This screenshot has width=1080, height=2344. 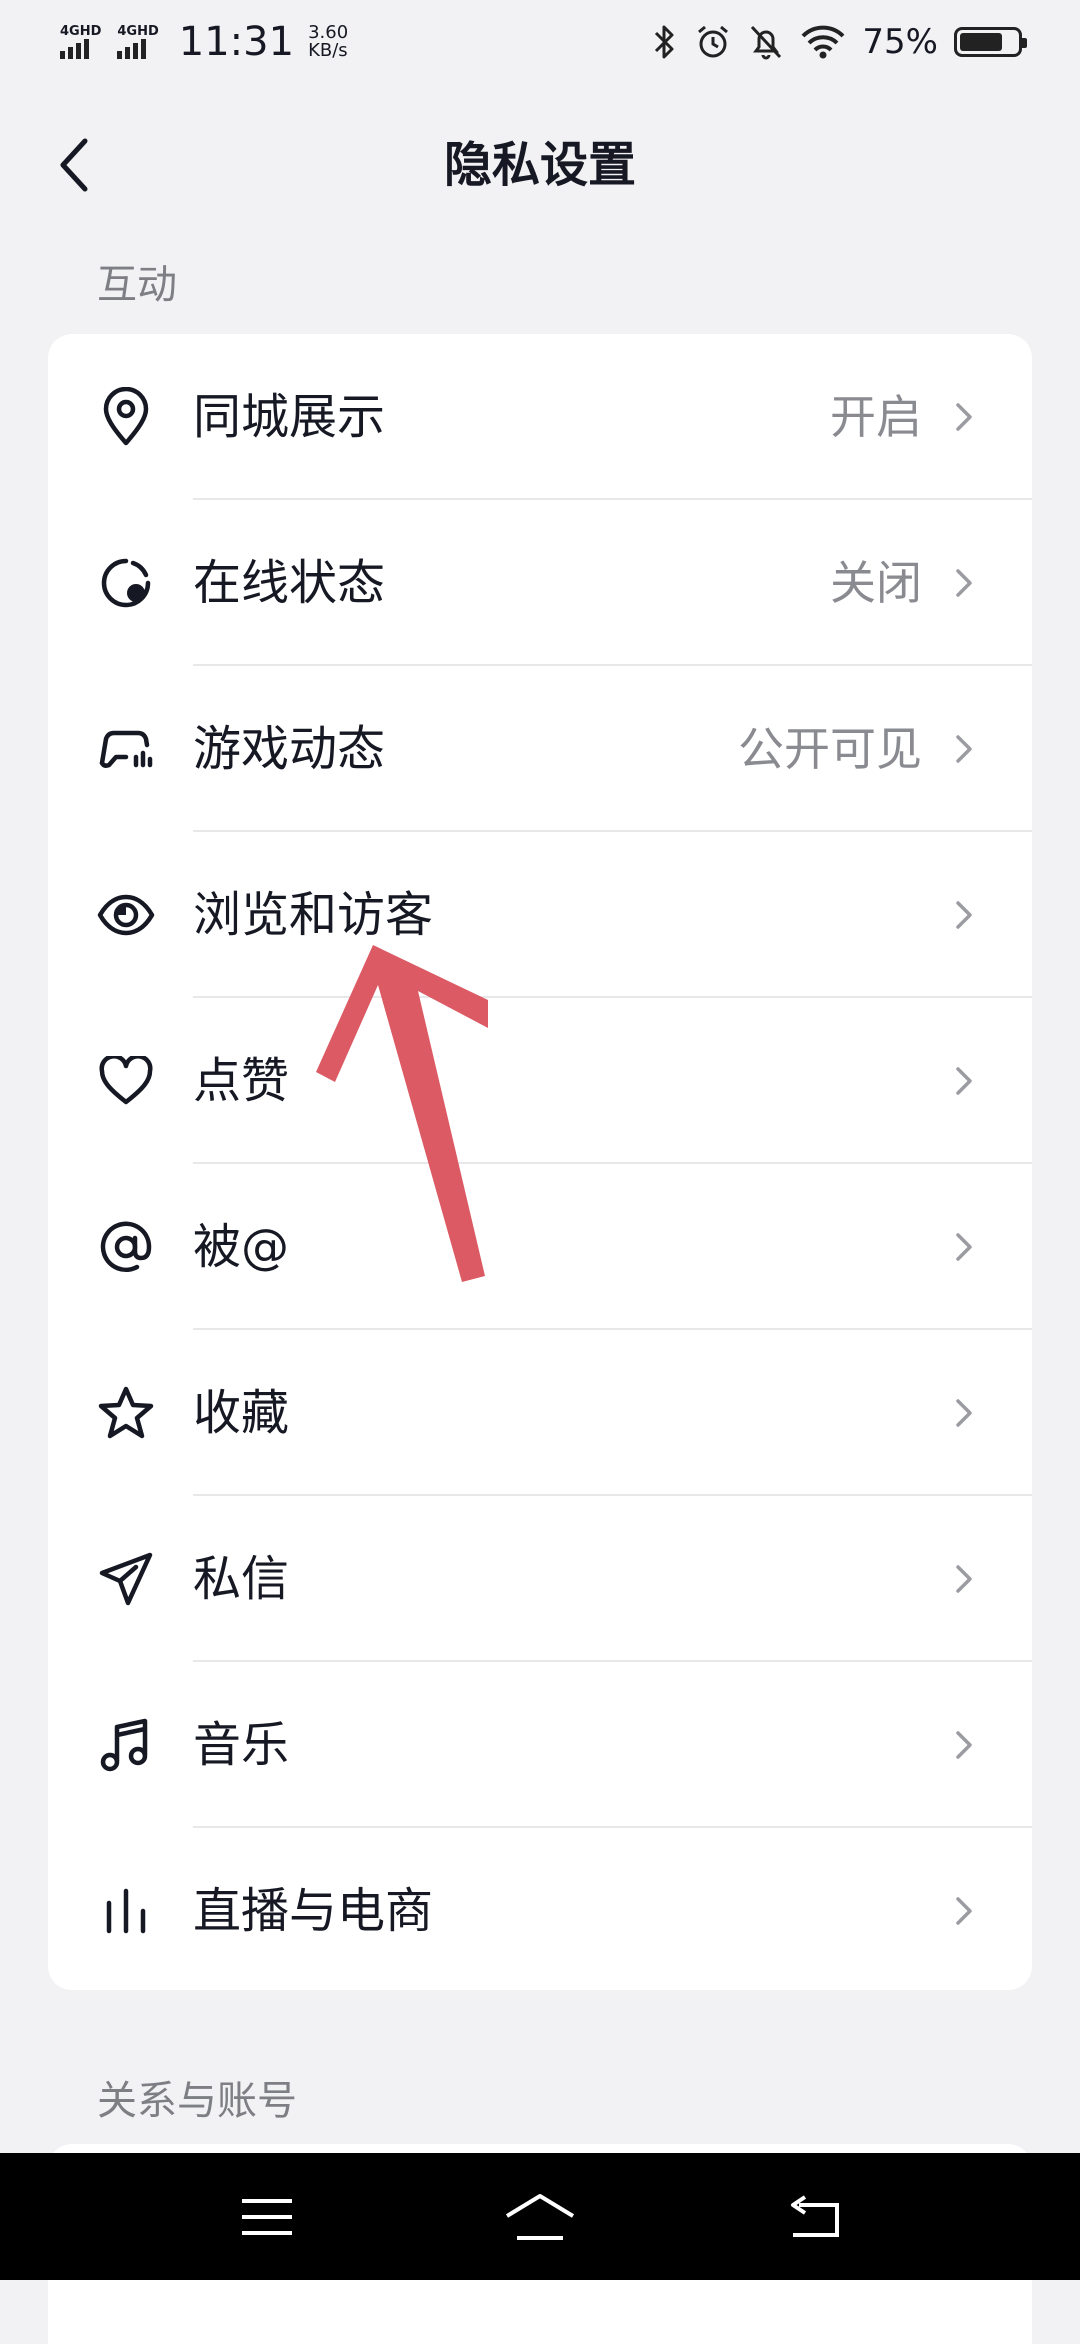 I want to click on settings-row-label: 私信, so click(x=241, y=1579).